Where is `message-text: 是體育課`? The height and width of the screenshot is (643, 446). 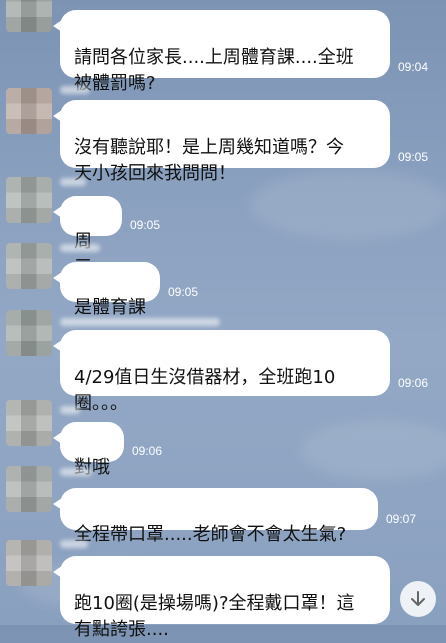
message-text: 是體育課 is located at coordinates (110, 307).